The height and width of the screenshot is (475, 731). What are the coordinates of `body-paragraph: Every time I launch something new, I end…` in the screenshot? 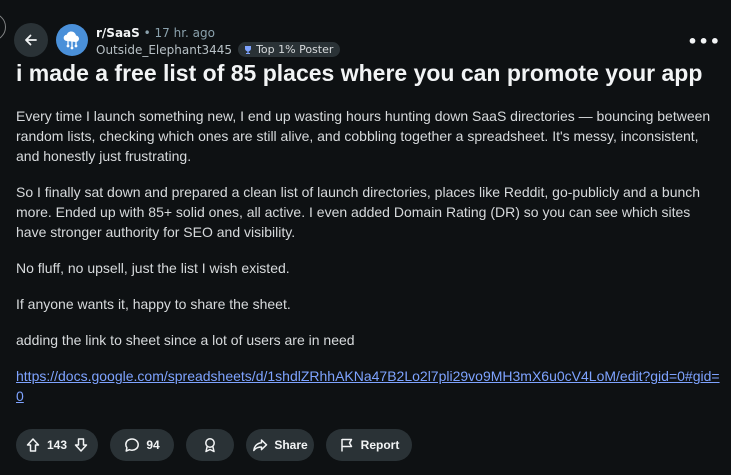 It's located at (363, 136).